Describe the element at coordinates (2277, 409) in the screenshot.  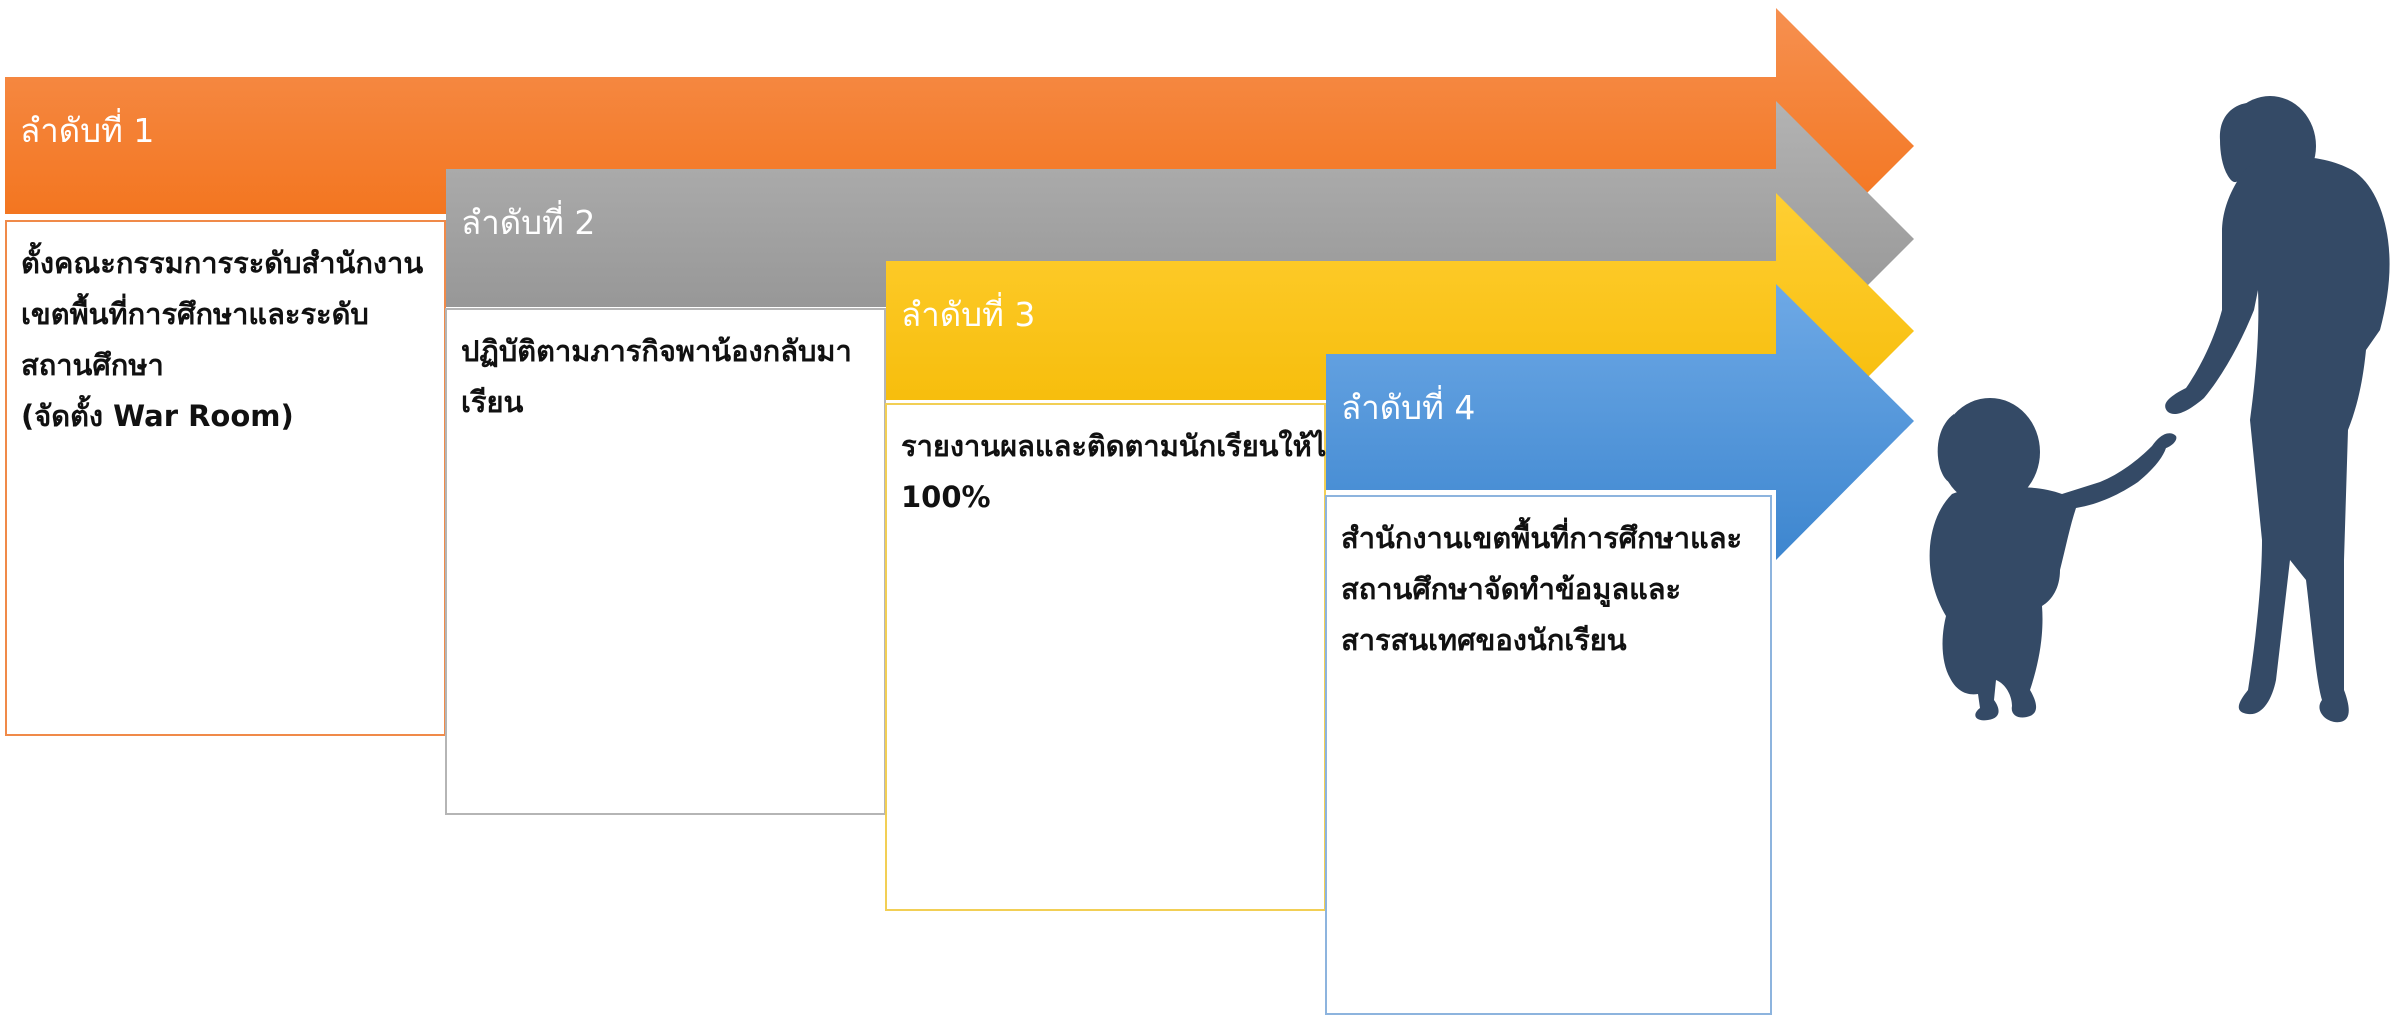
I see `adult-silhouette` at that location.